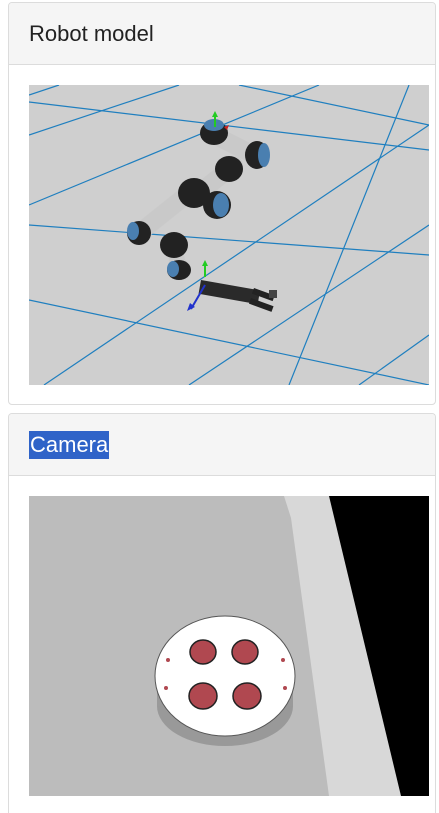 The width and height of the screenshot is (439, 813). What do you see at coordinates (225, 680) in the screenshot?
I see `fixture-plate` at bounding box center [225, 680].